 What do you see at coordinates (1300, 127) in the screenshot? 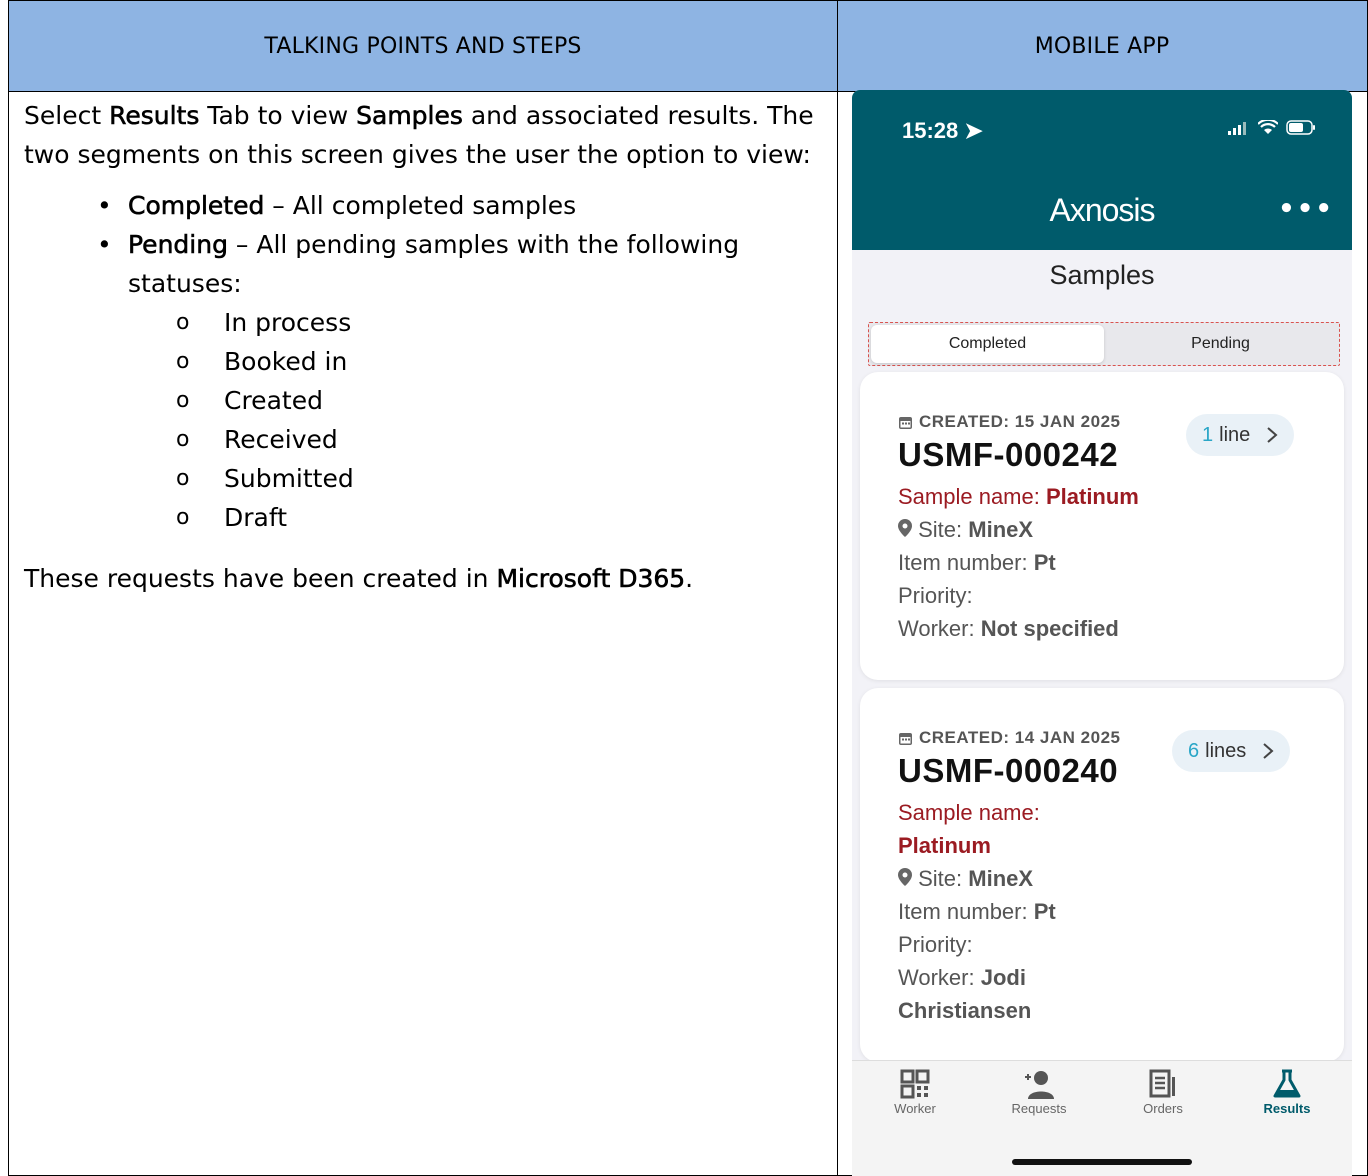
I see `battery-icon` at bounding box center [1300, 127].